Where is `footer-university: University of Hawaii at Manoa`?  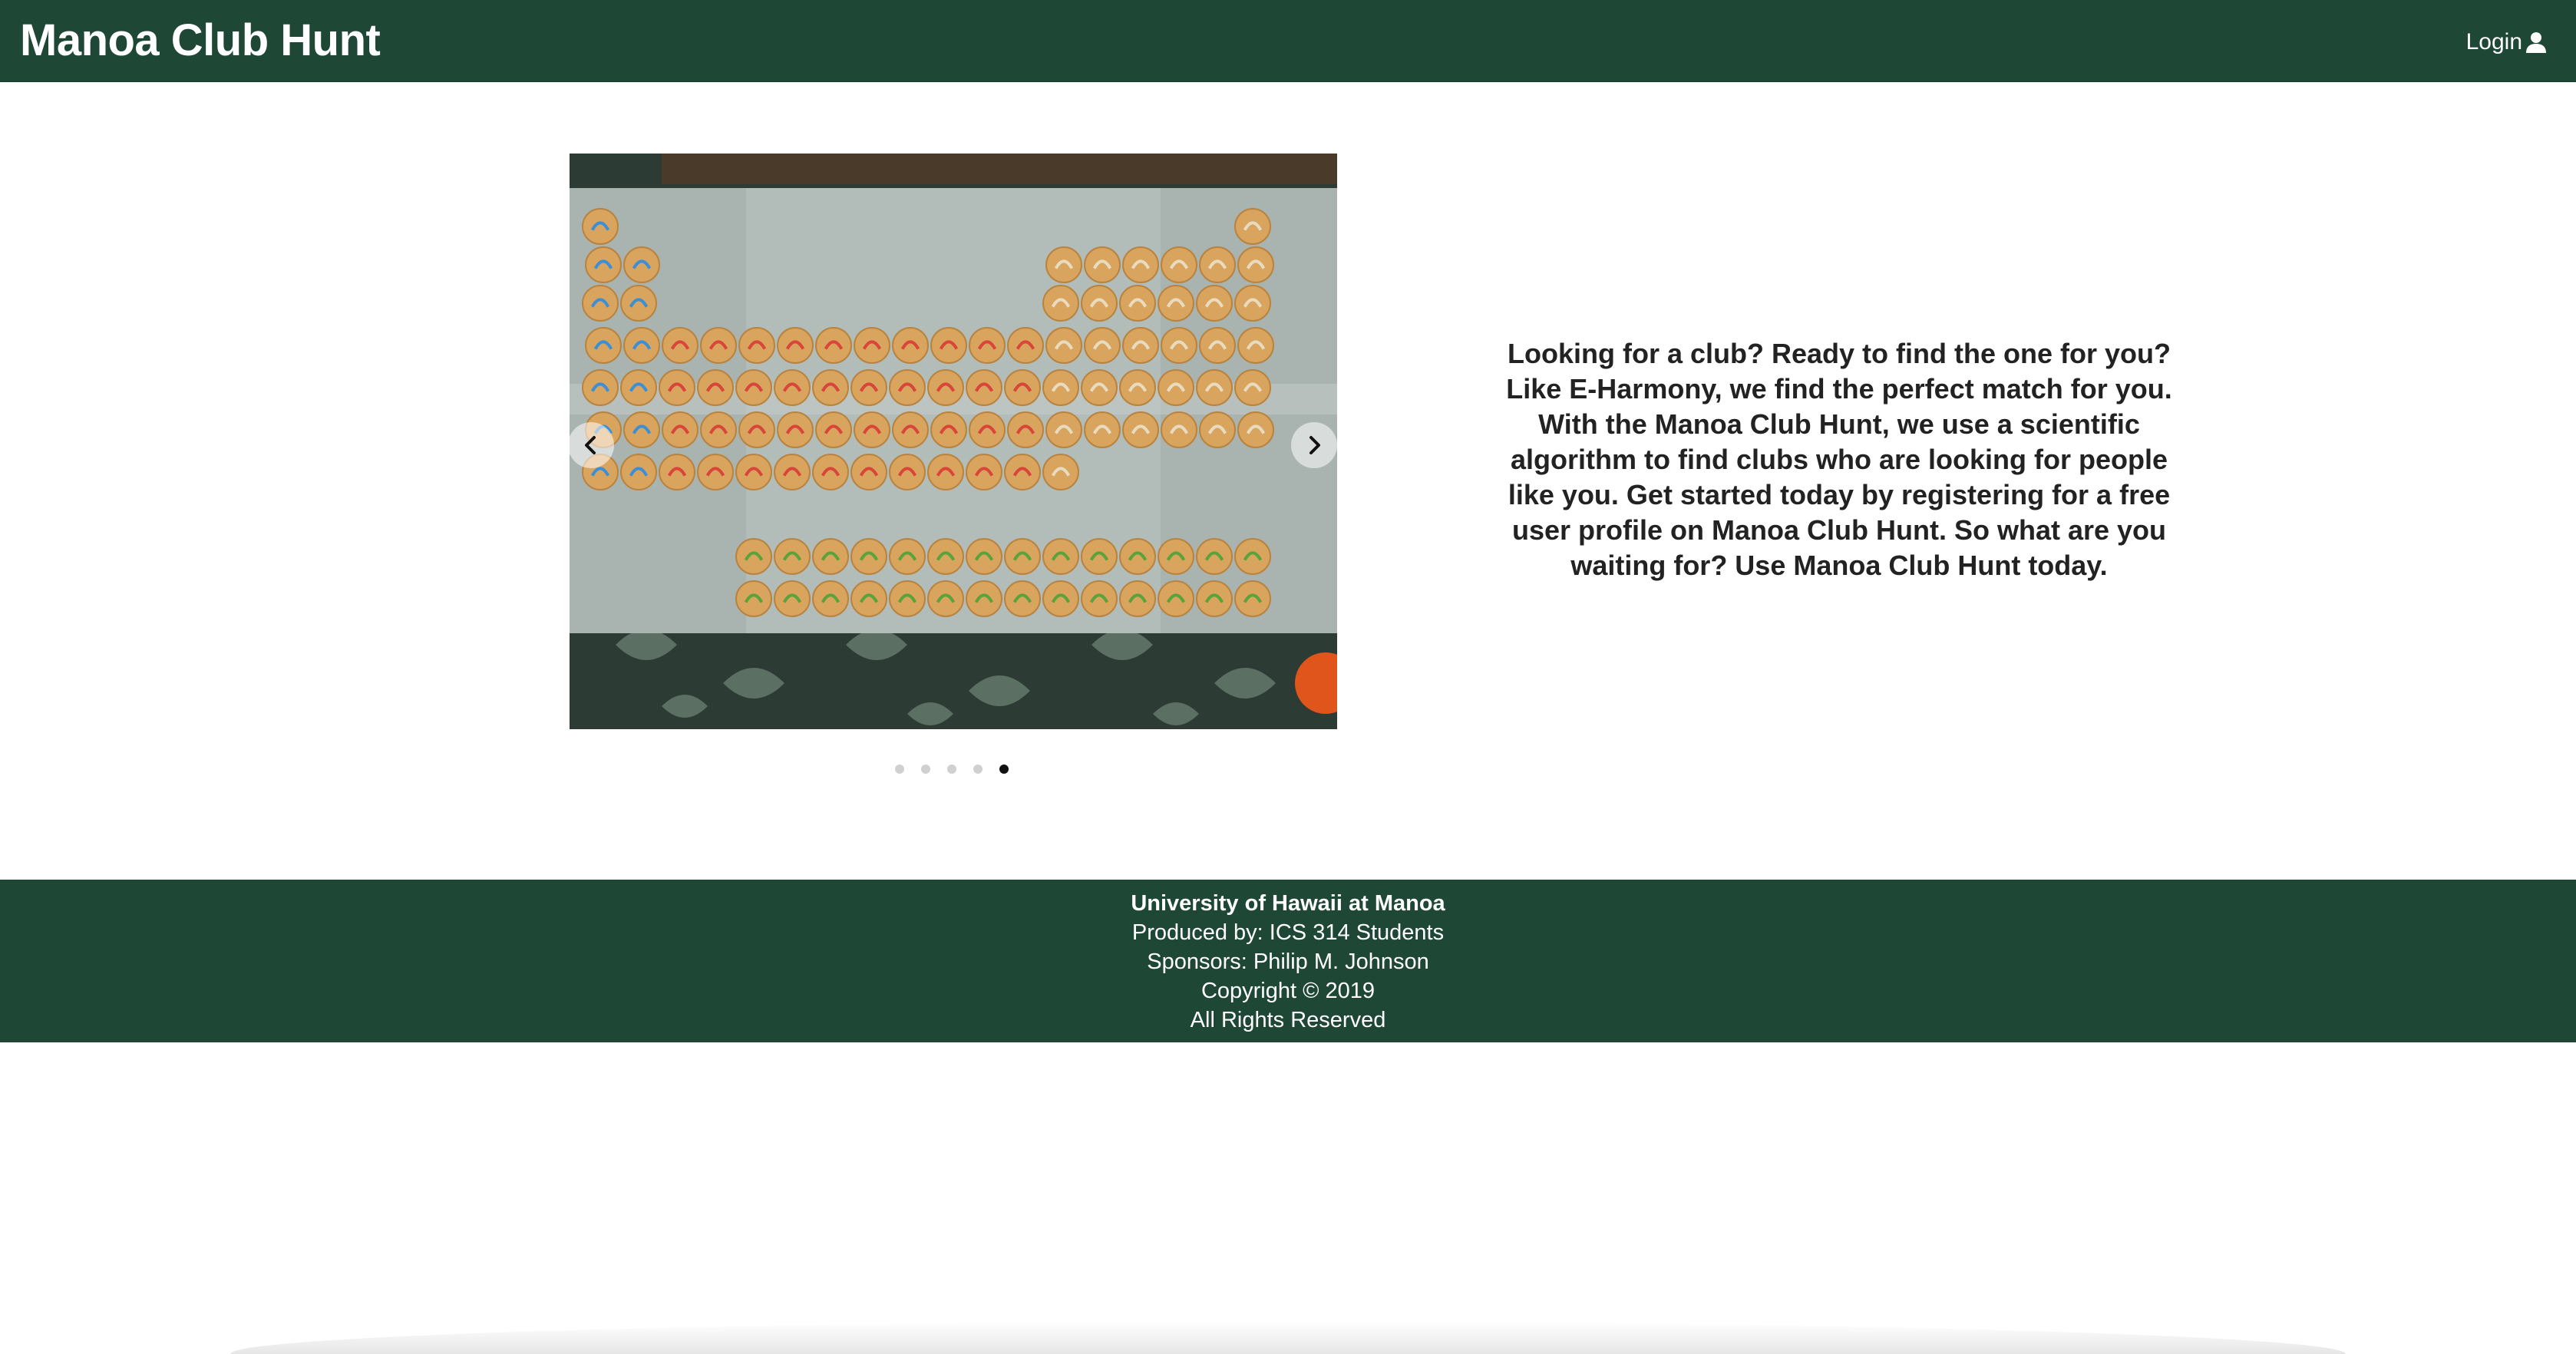
footer-university: University of Hawaii at Manoa is located at coordinates (1288, 904).